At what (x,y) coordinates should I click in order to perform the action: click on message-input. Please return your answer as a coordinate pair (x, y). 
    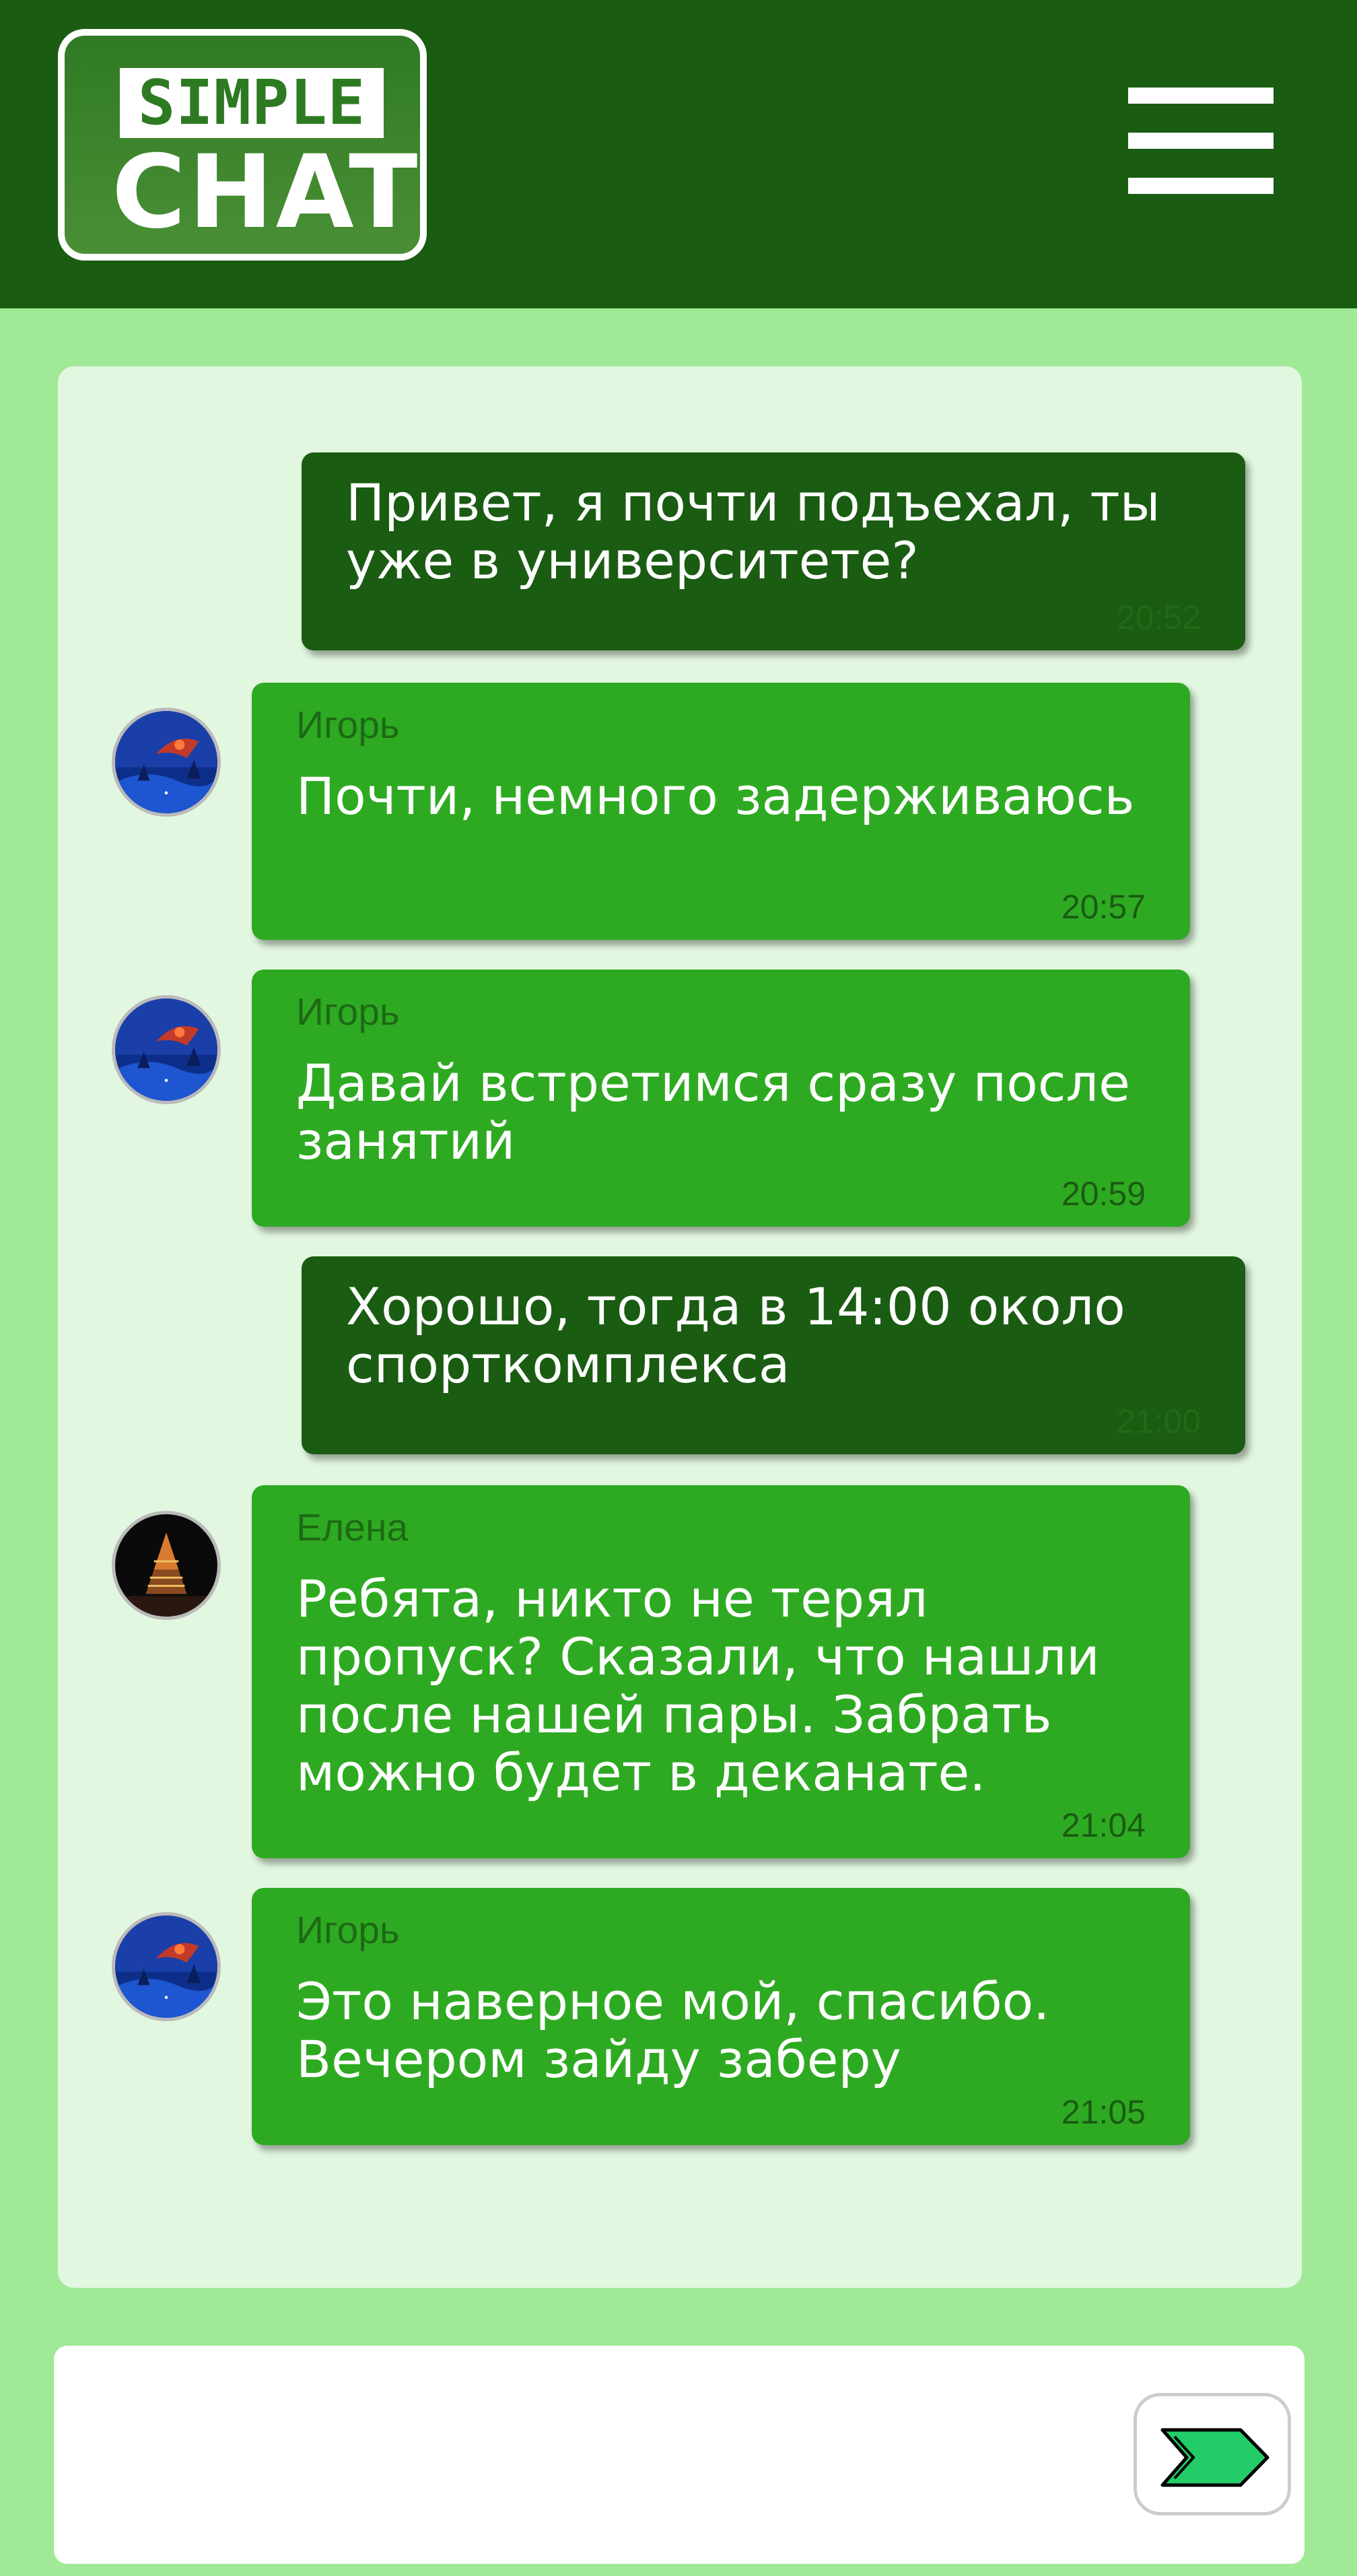
    Looking at the image, I should click on (608, 2455).